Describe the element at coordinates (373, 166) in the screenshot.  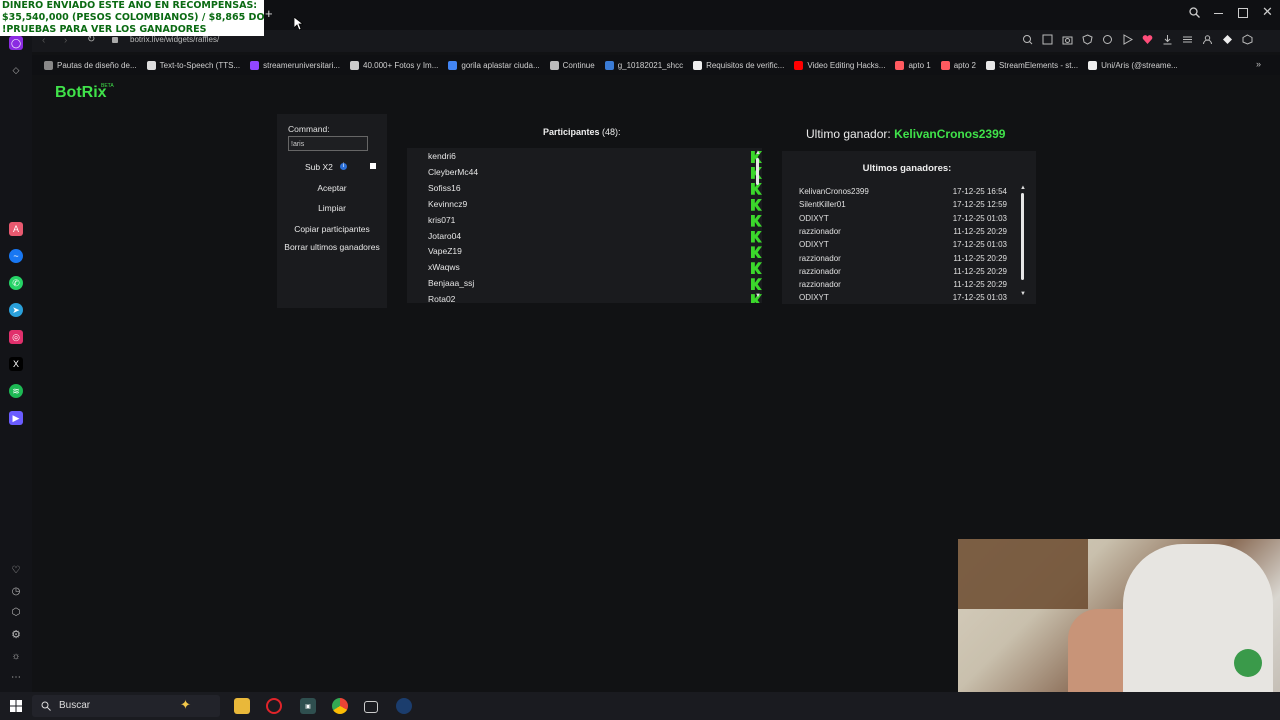
I see `sub-x2-checkbox` at that location.